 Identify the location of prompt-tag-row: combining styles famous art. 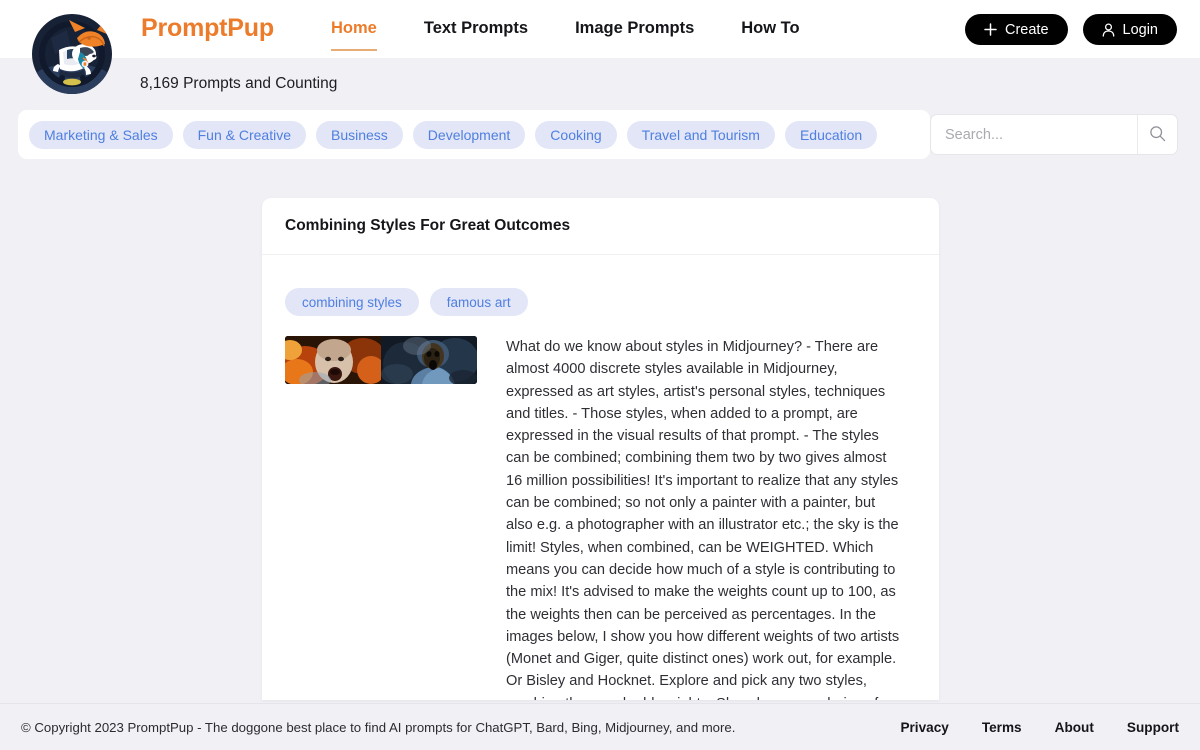
(600, 285).